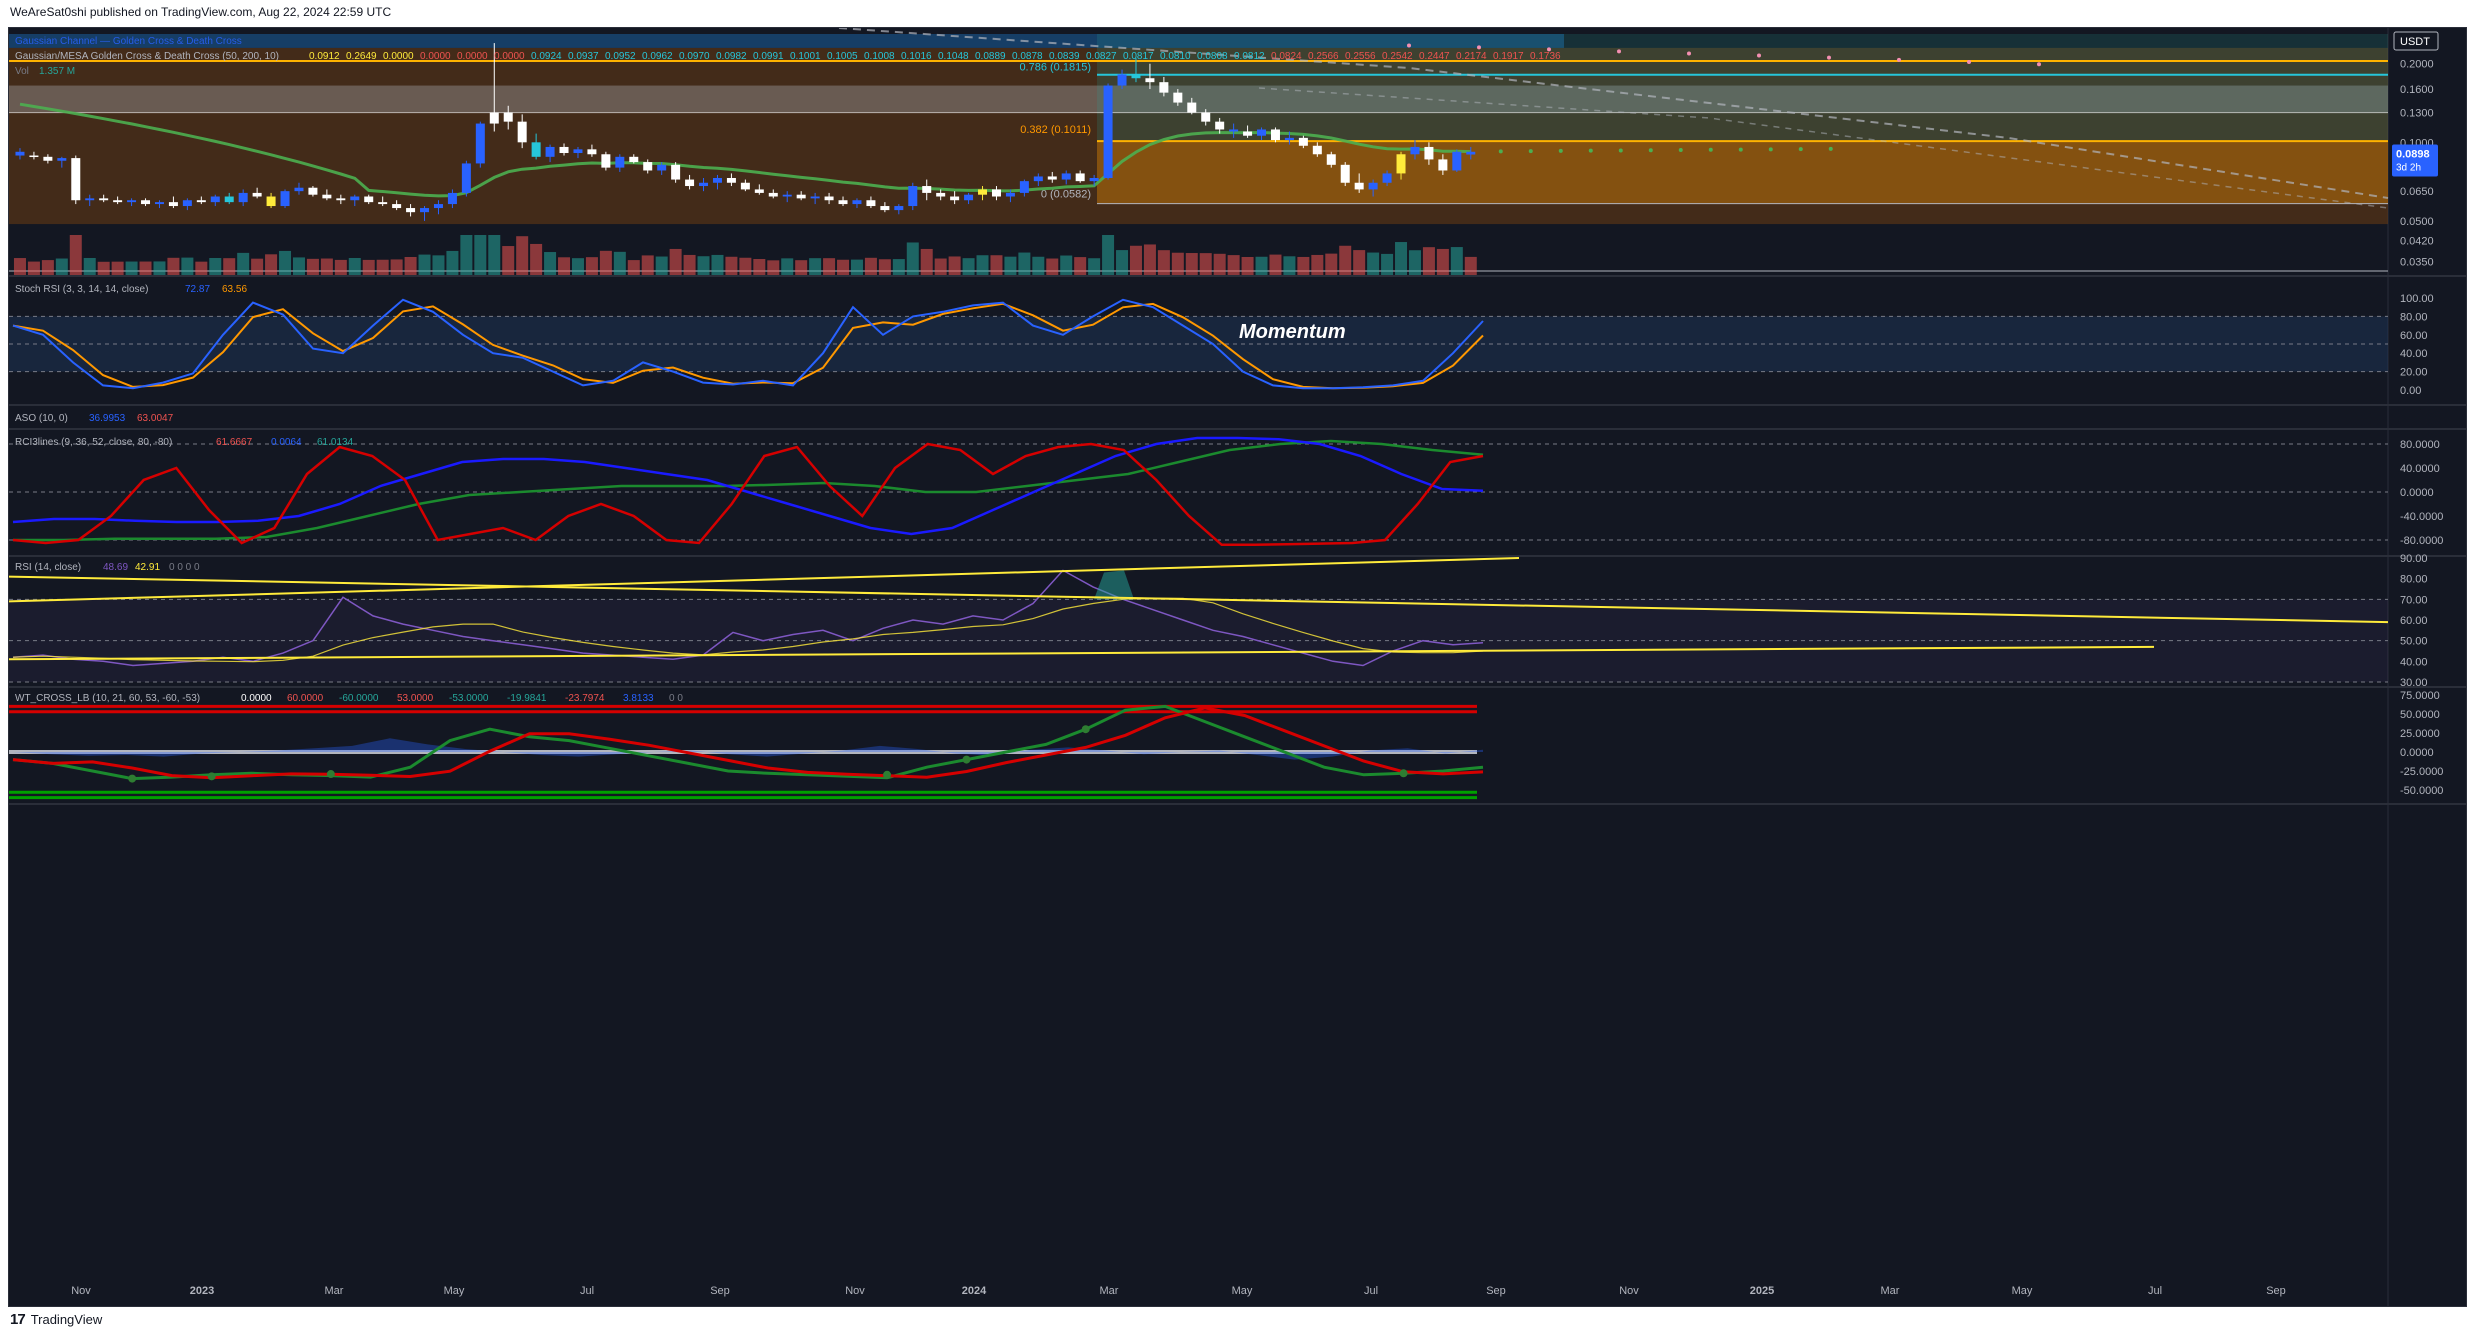 This screenshot has height=1339, width=2470. I want to click on footer: 17 TradingView, so click(56, 1319).